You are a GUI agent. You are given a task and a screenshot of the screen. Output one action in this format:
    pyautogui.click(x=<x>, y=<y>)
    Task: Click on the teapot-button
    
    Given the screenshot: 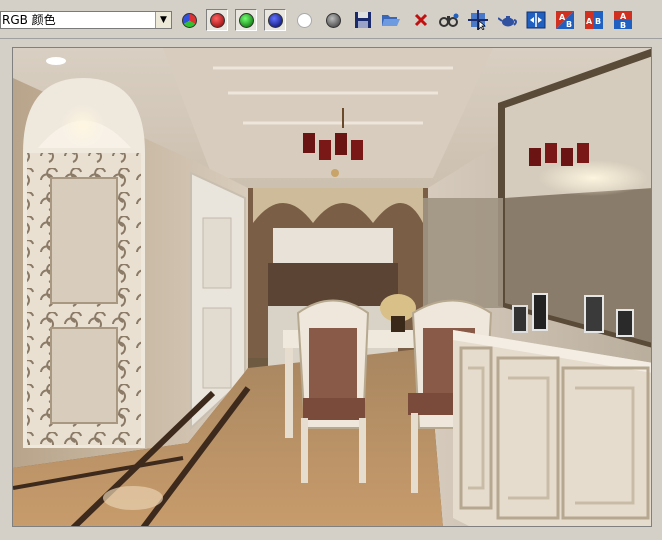 What is the action you would take?
    pyautogui.click(x=508, y=20)
    